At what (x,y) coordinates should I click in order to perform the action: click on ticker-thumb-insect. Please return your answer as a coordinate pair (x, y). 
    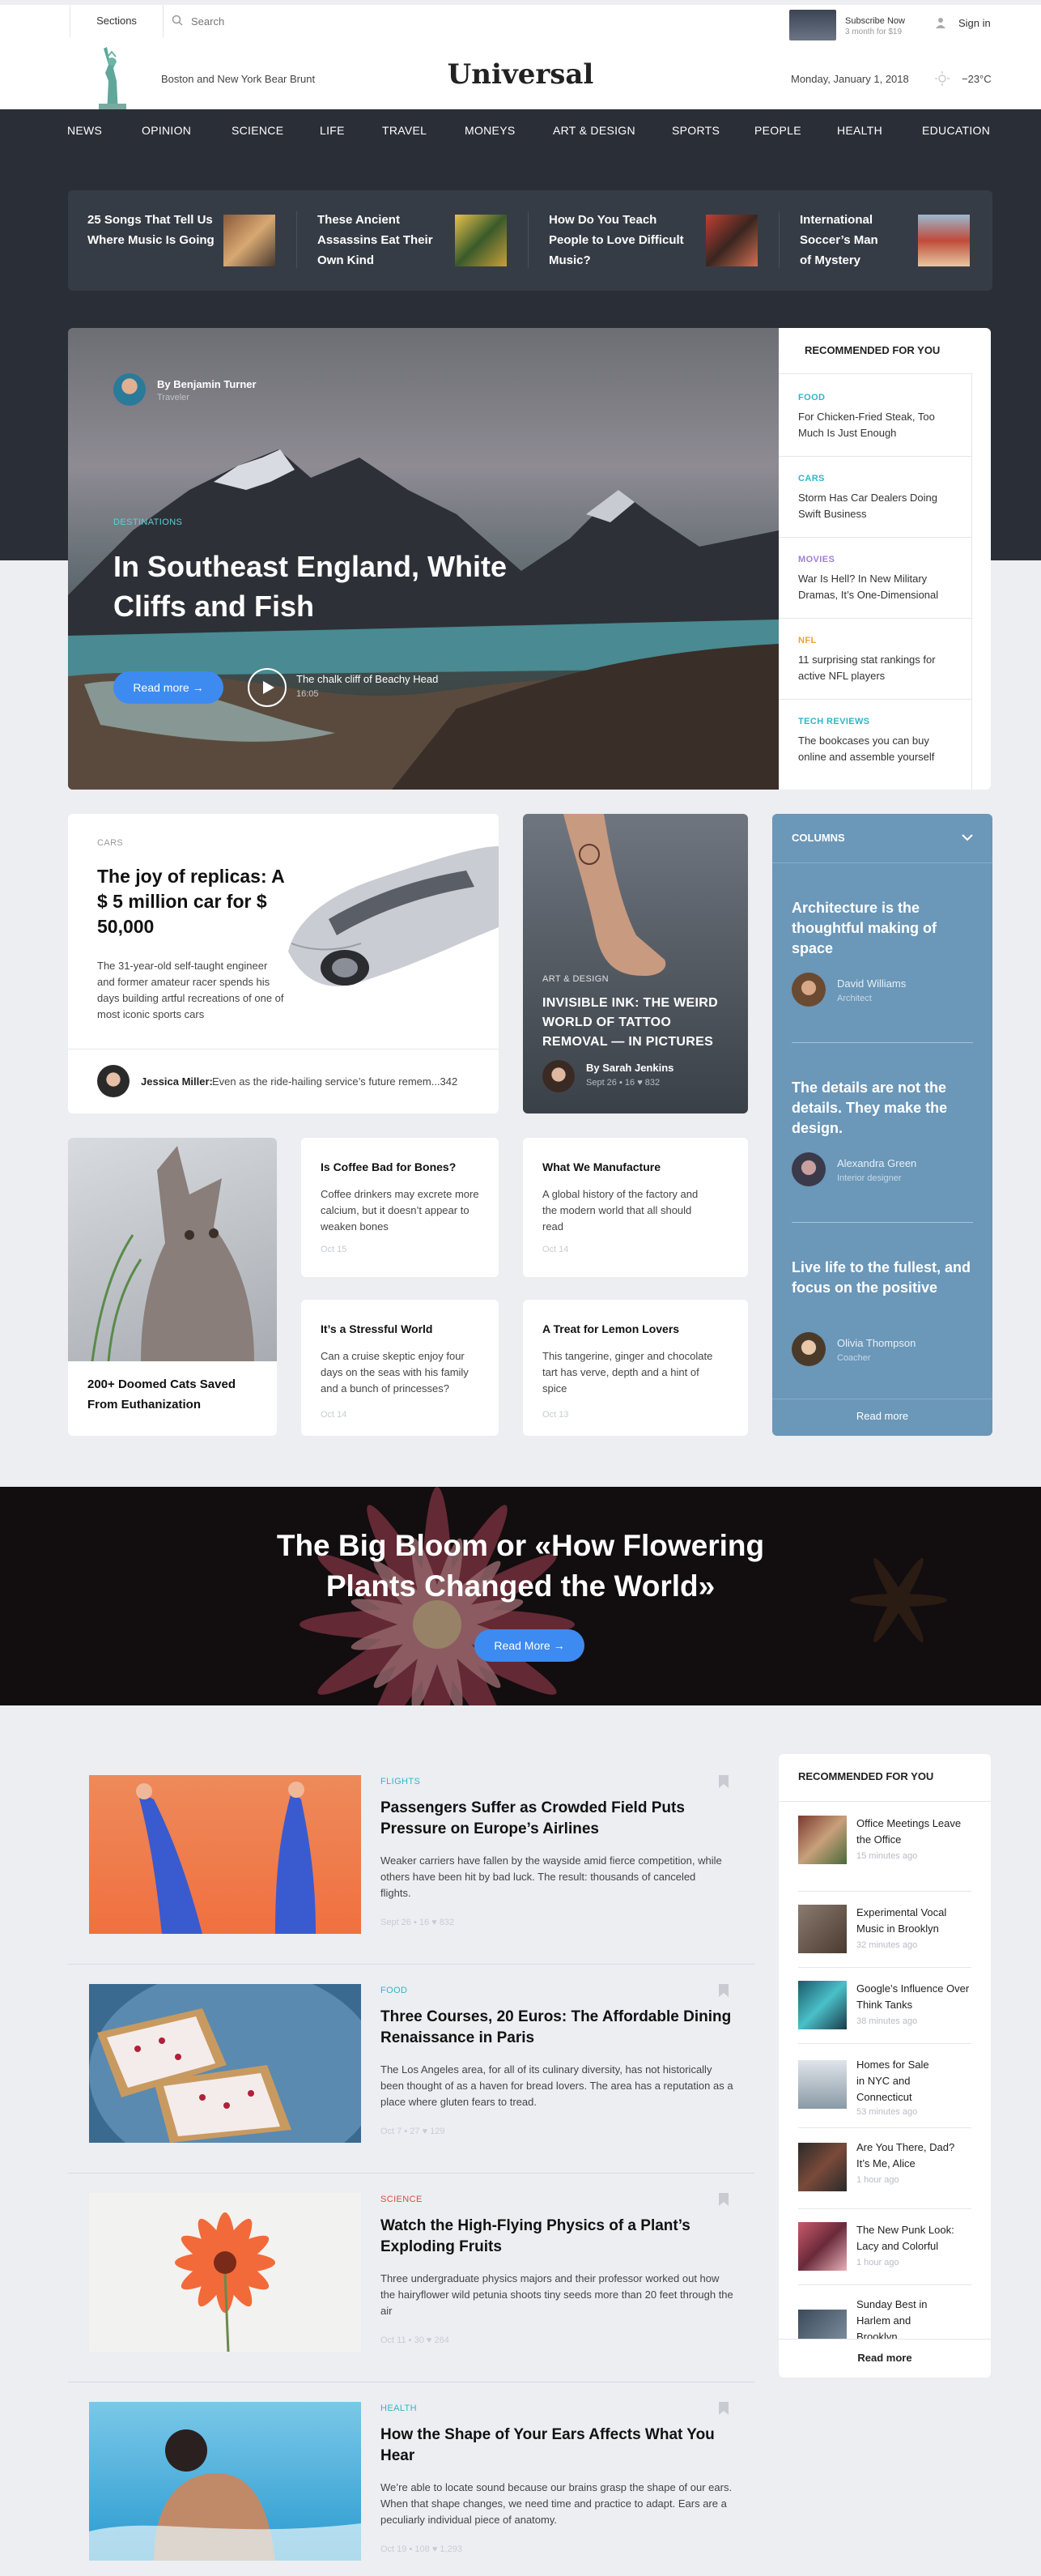
    Looking at the image, I should click on (481, 240).